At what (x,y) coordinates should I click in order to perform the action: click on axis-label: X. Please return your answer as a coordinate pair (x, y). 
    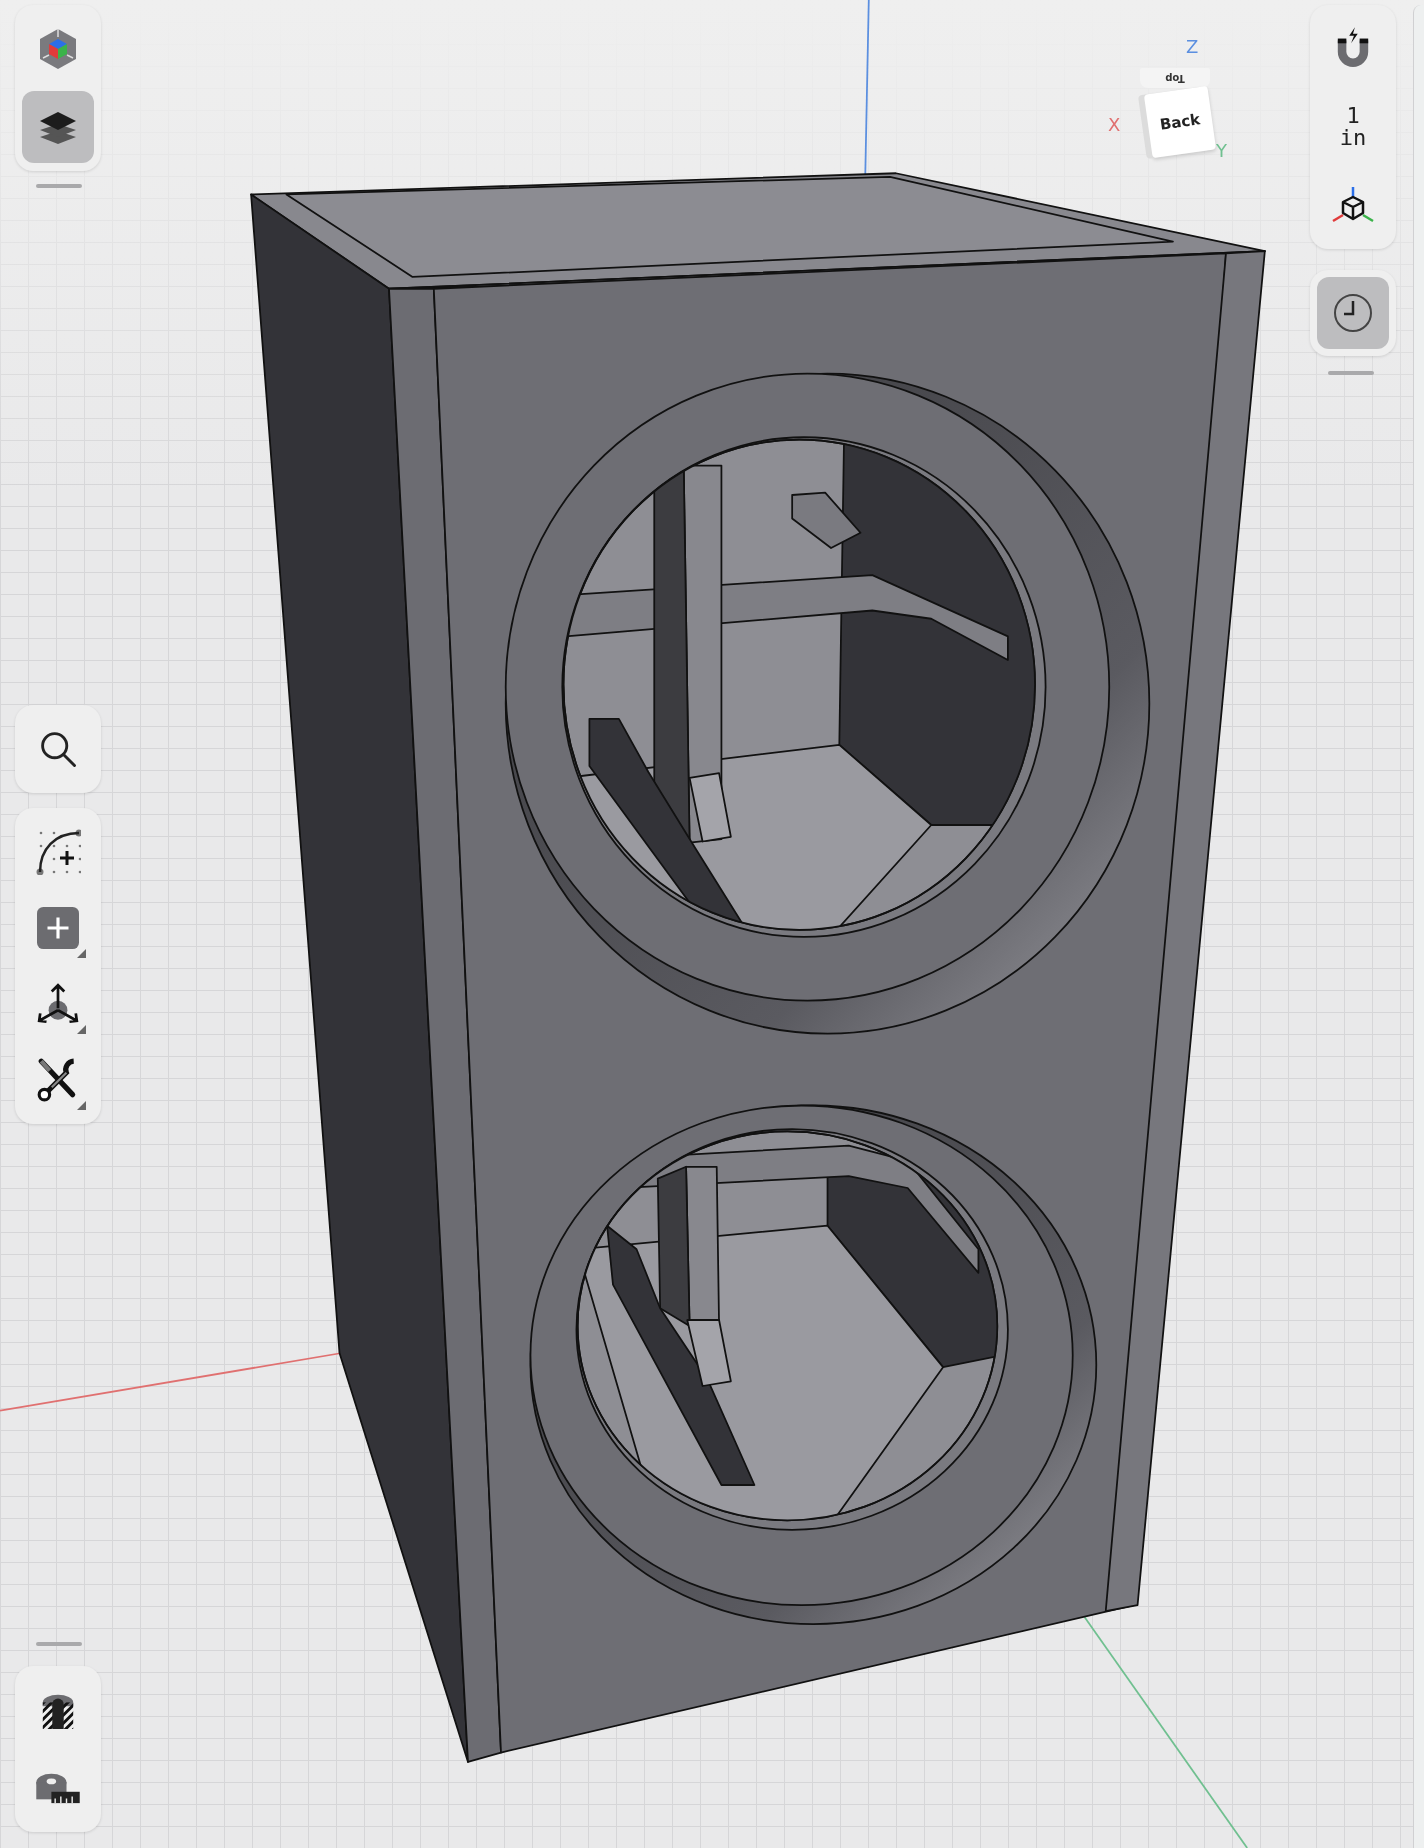
    Looking at the image, I should click on (1114, 125).